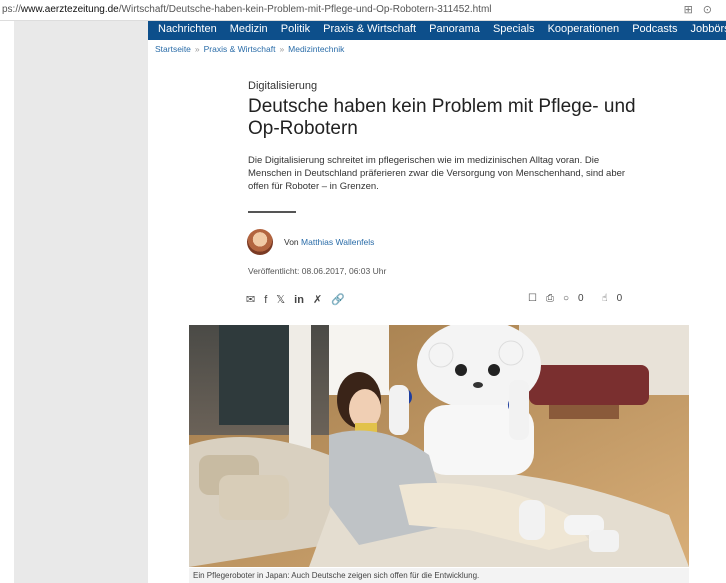 The height and width of the screenshot is (583, 726). I want to click on bookmark-icon: ☐, so click(532, 298).